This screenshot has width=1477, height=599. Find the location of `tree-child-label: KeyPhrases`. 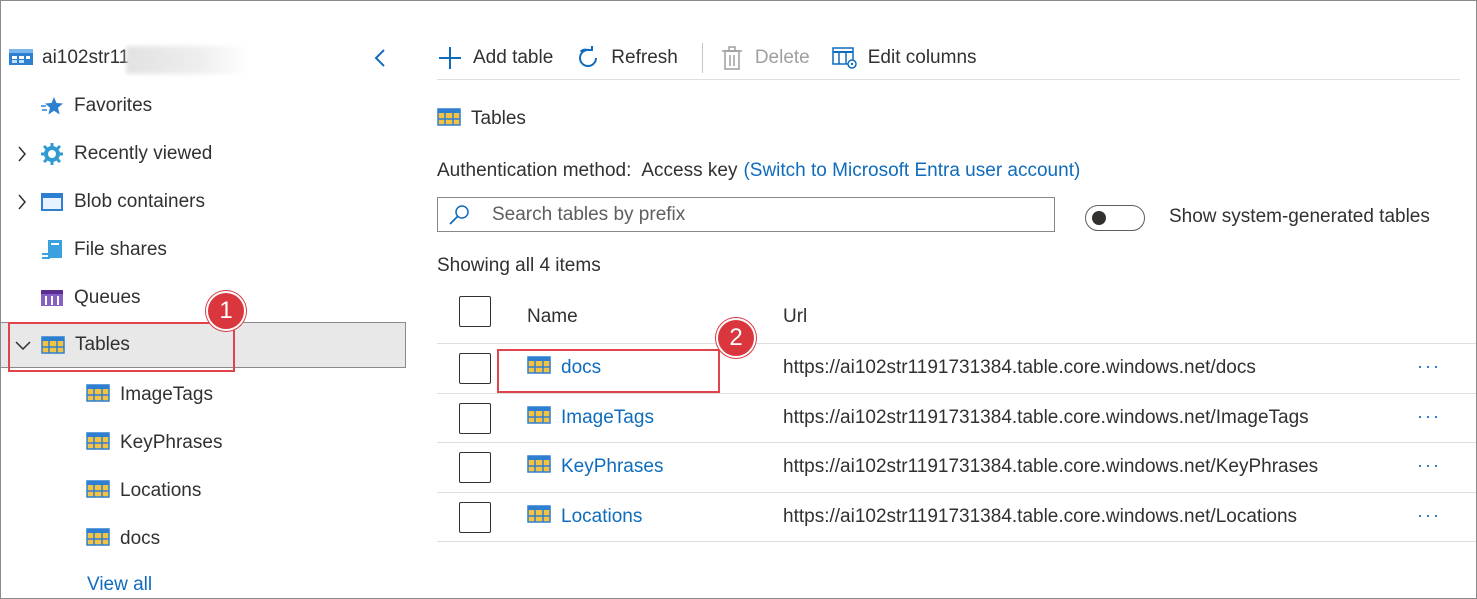

tree-child-label: KeyPhrases is located at coordinates (171, 442).